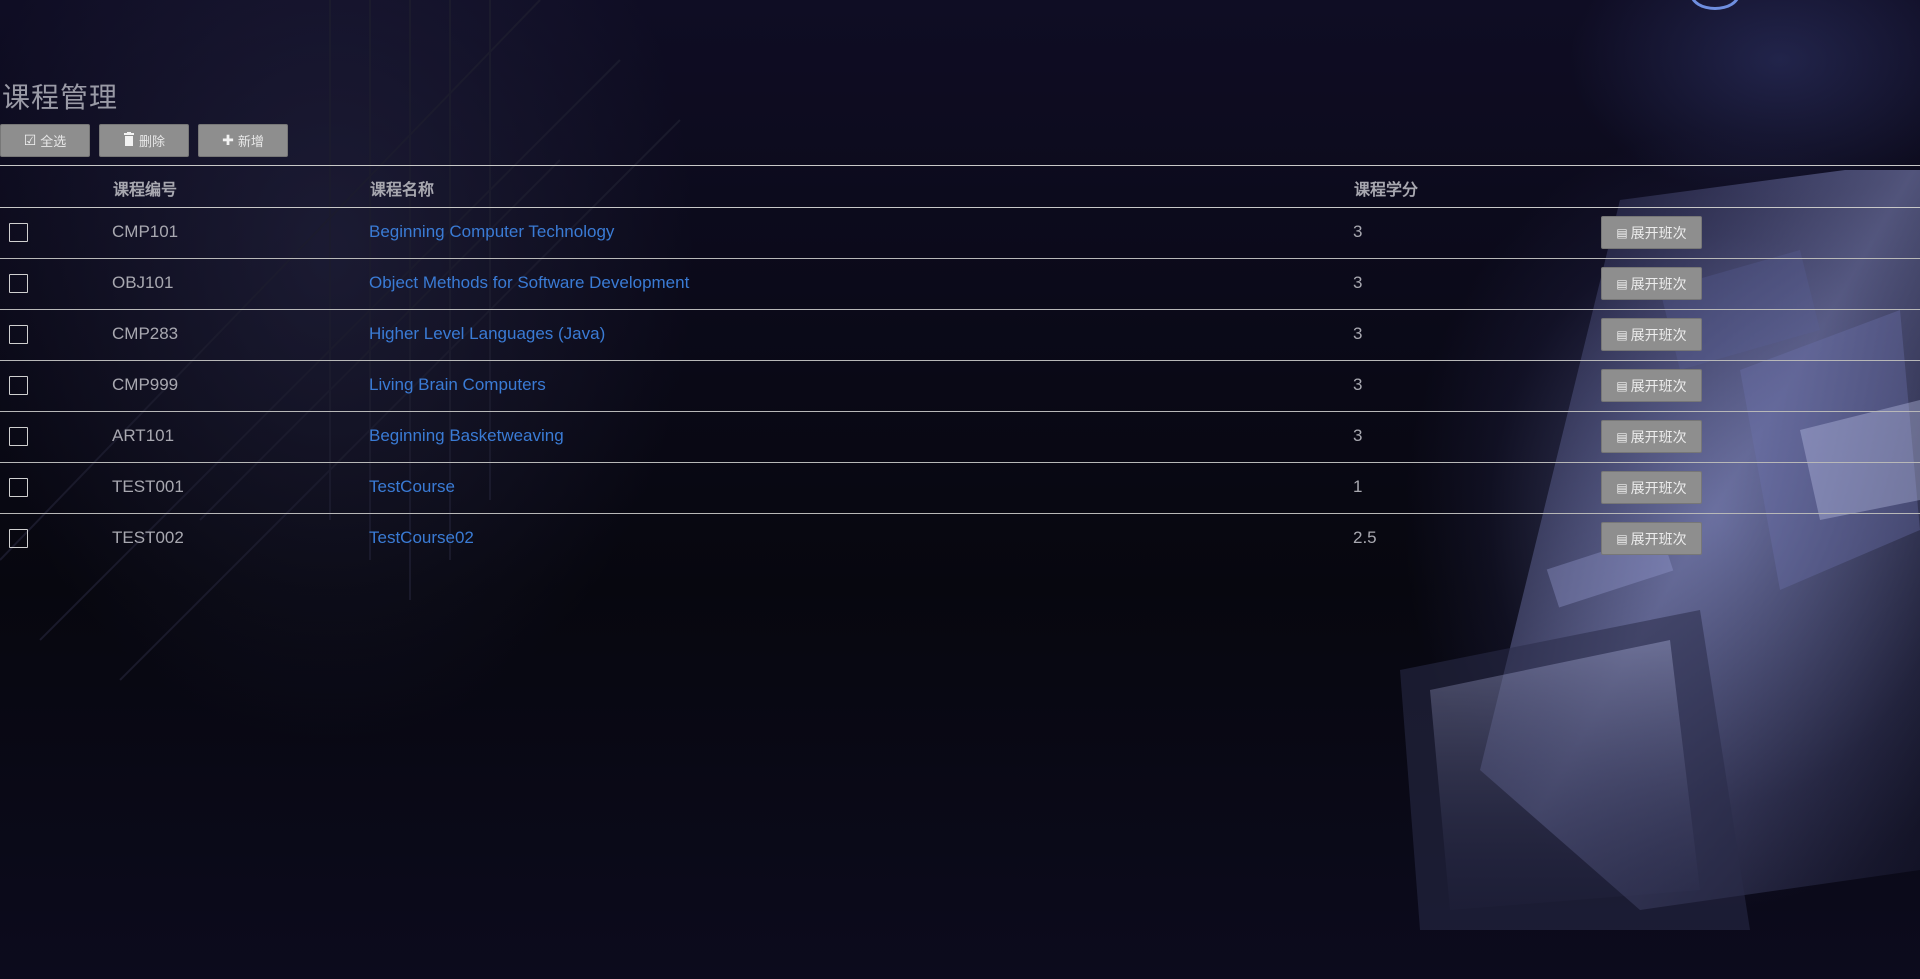 The height and width of the screenshot is (979, 1920). Describe the element at coordinates (53, 142) in the screenshot. I see `select-all-label: 全选` at that location.